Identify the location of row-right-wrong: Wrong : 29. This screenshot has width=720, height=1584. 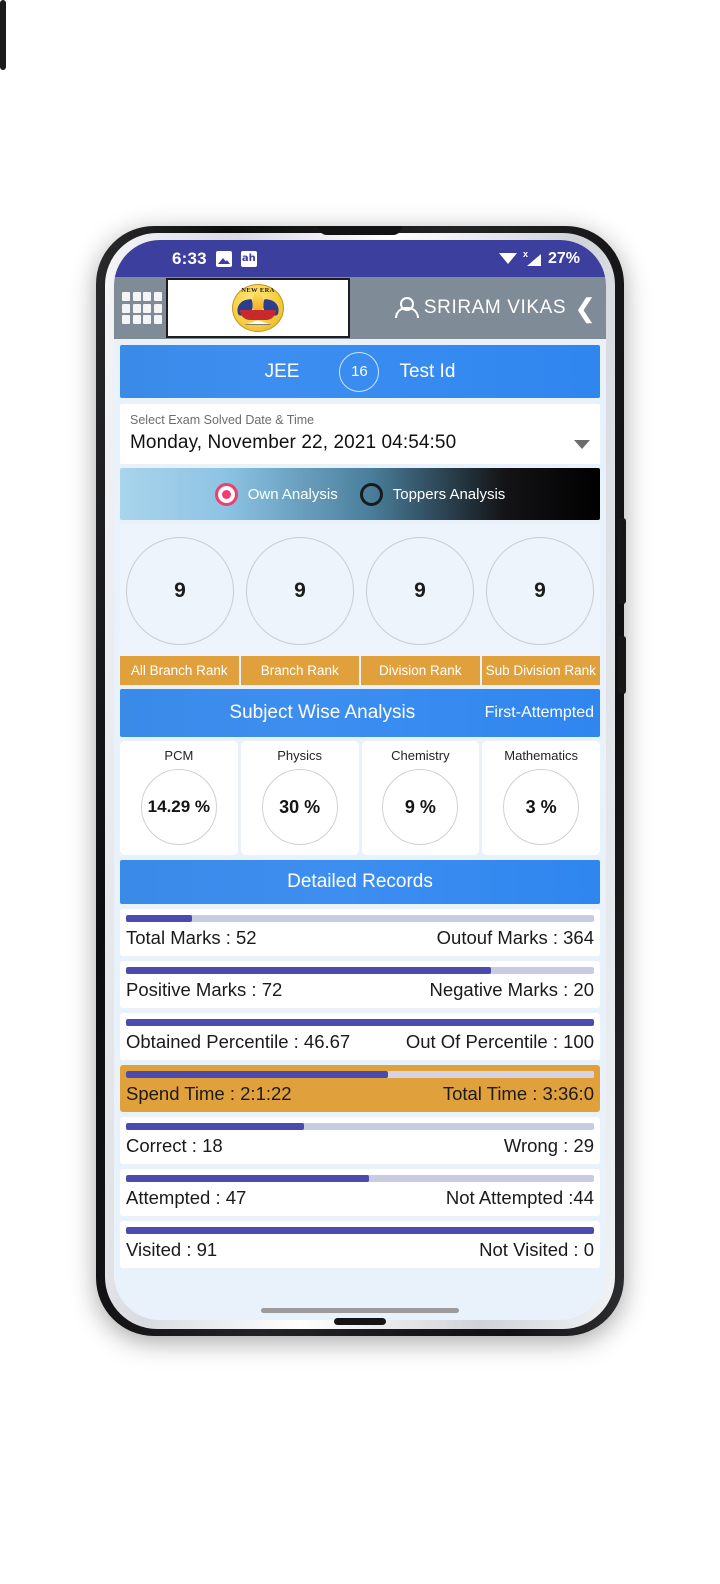
(548, 1145).